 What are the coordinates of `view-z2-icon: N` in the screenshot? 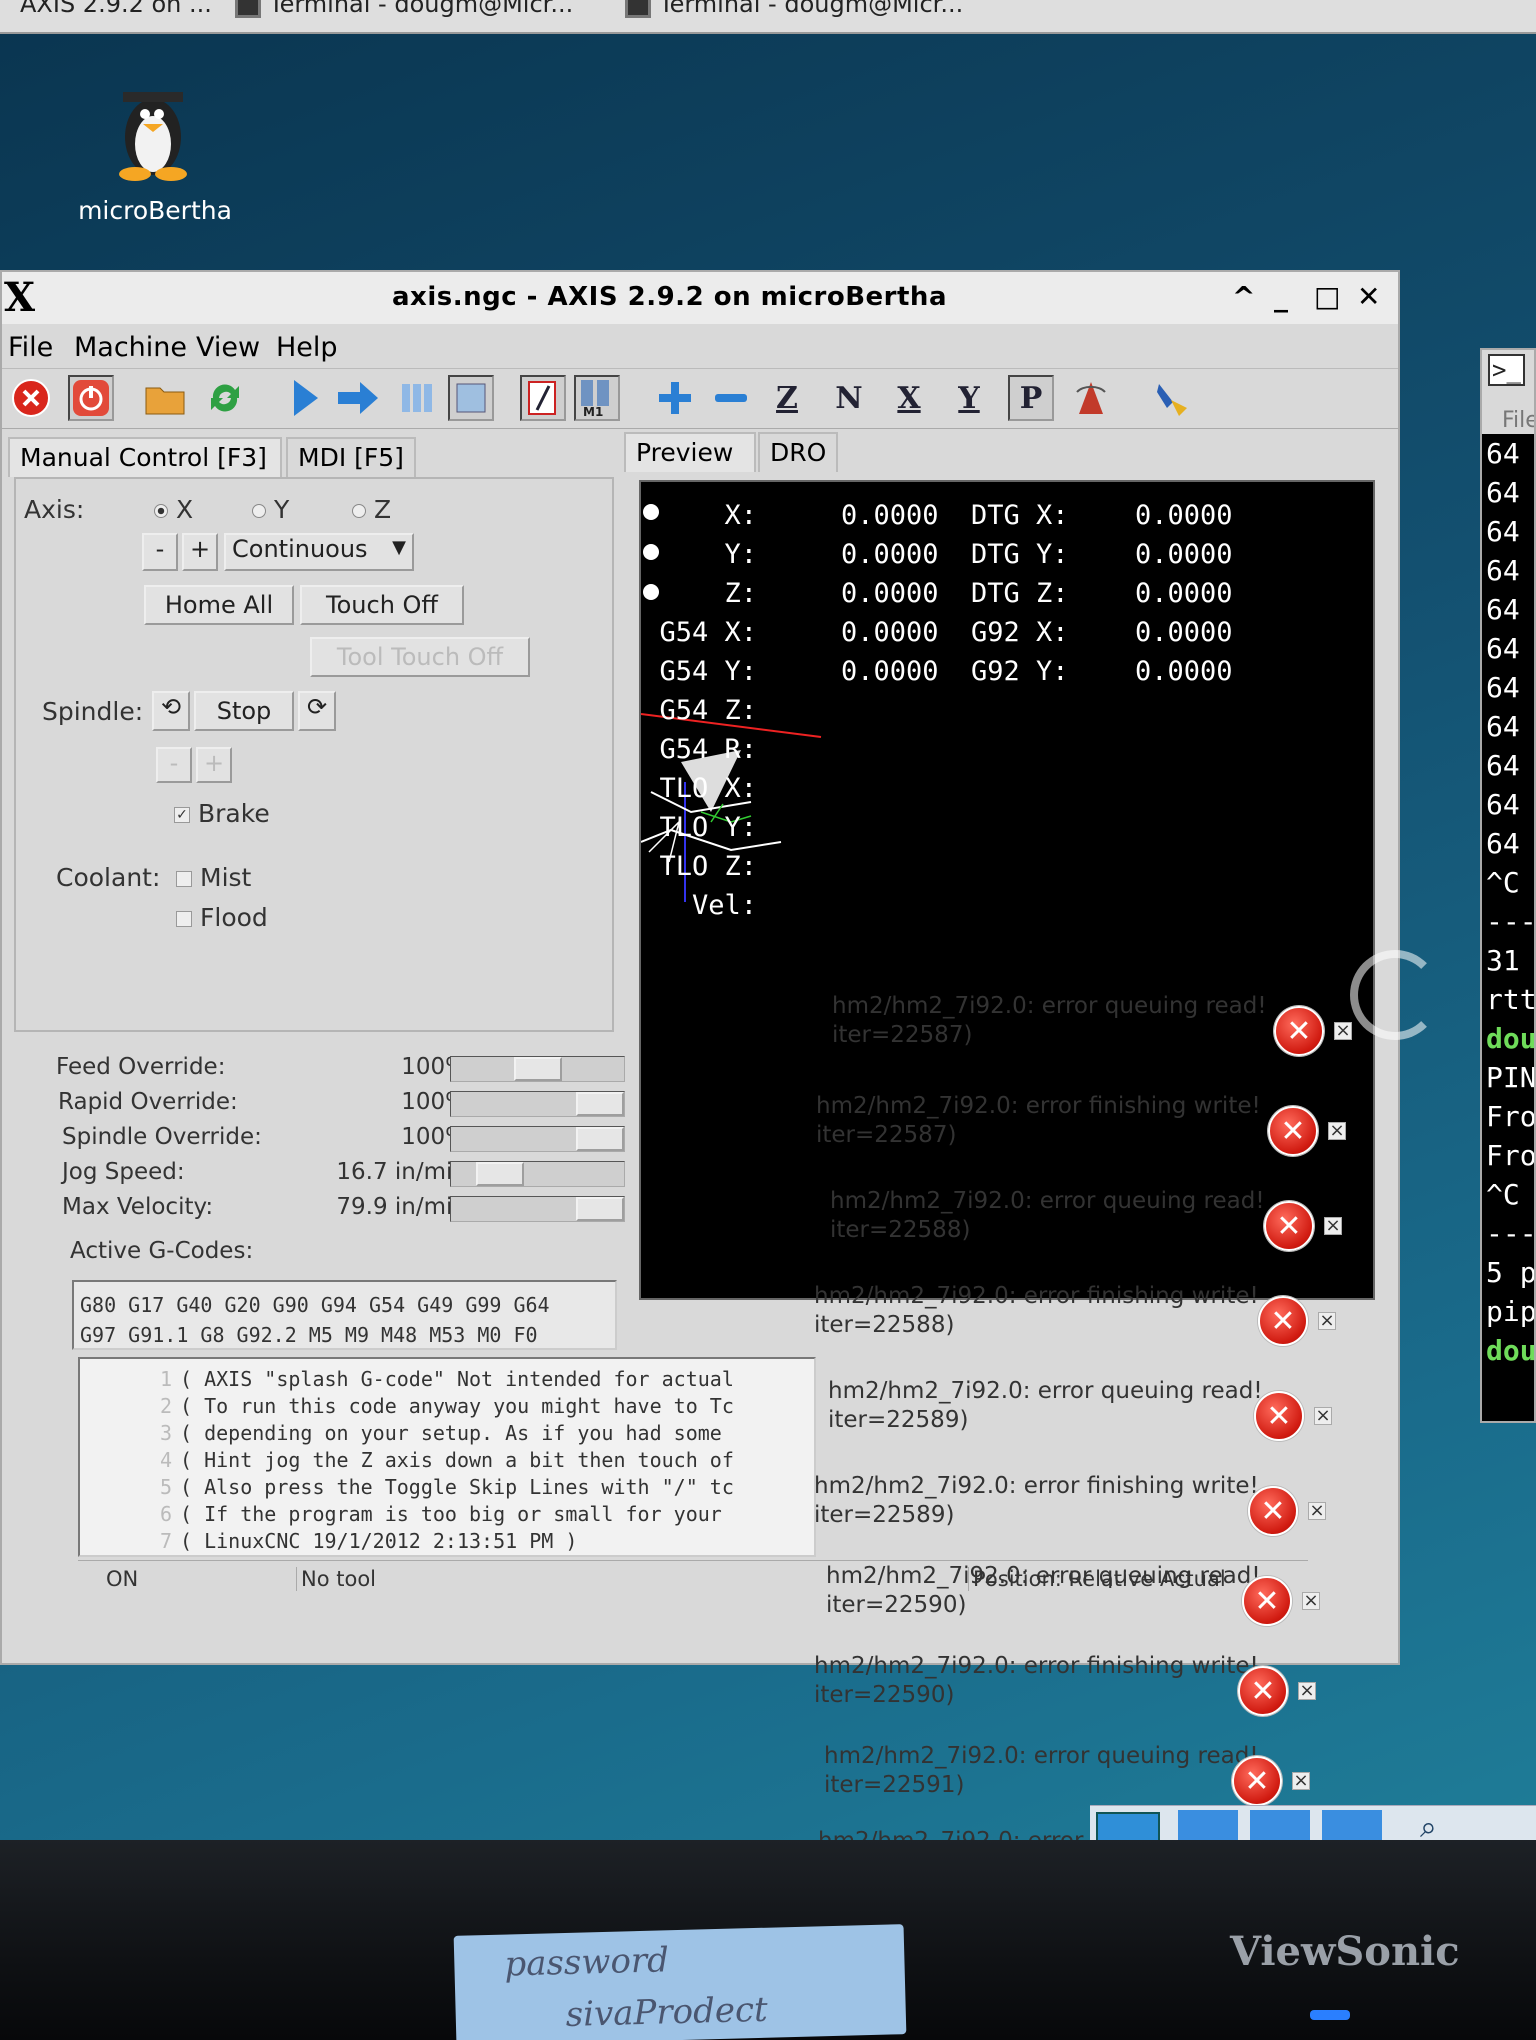 It's located at (849, 398).